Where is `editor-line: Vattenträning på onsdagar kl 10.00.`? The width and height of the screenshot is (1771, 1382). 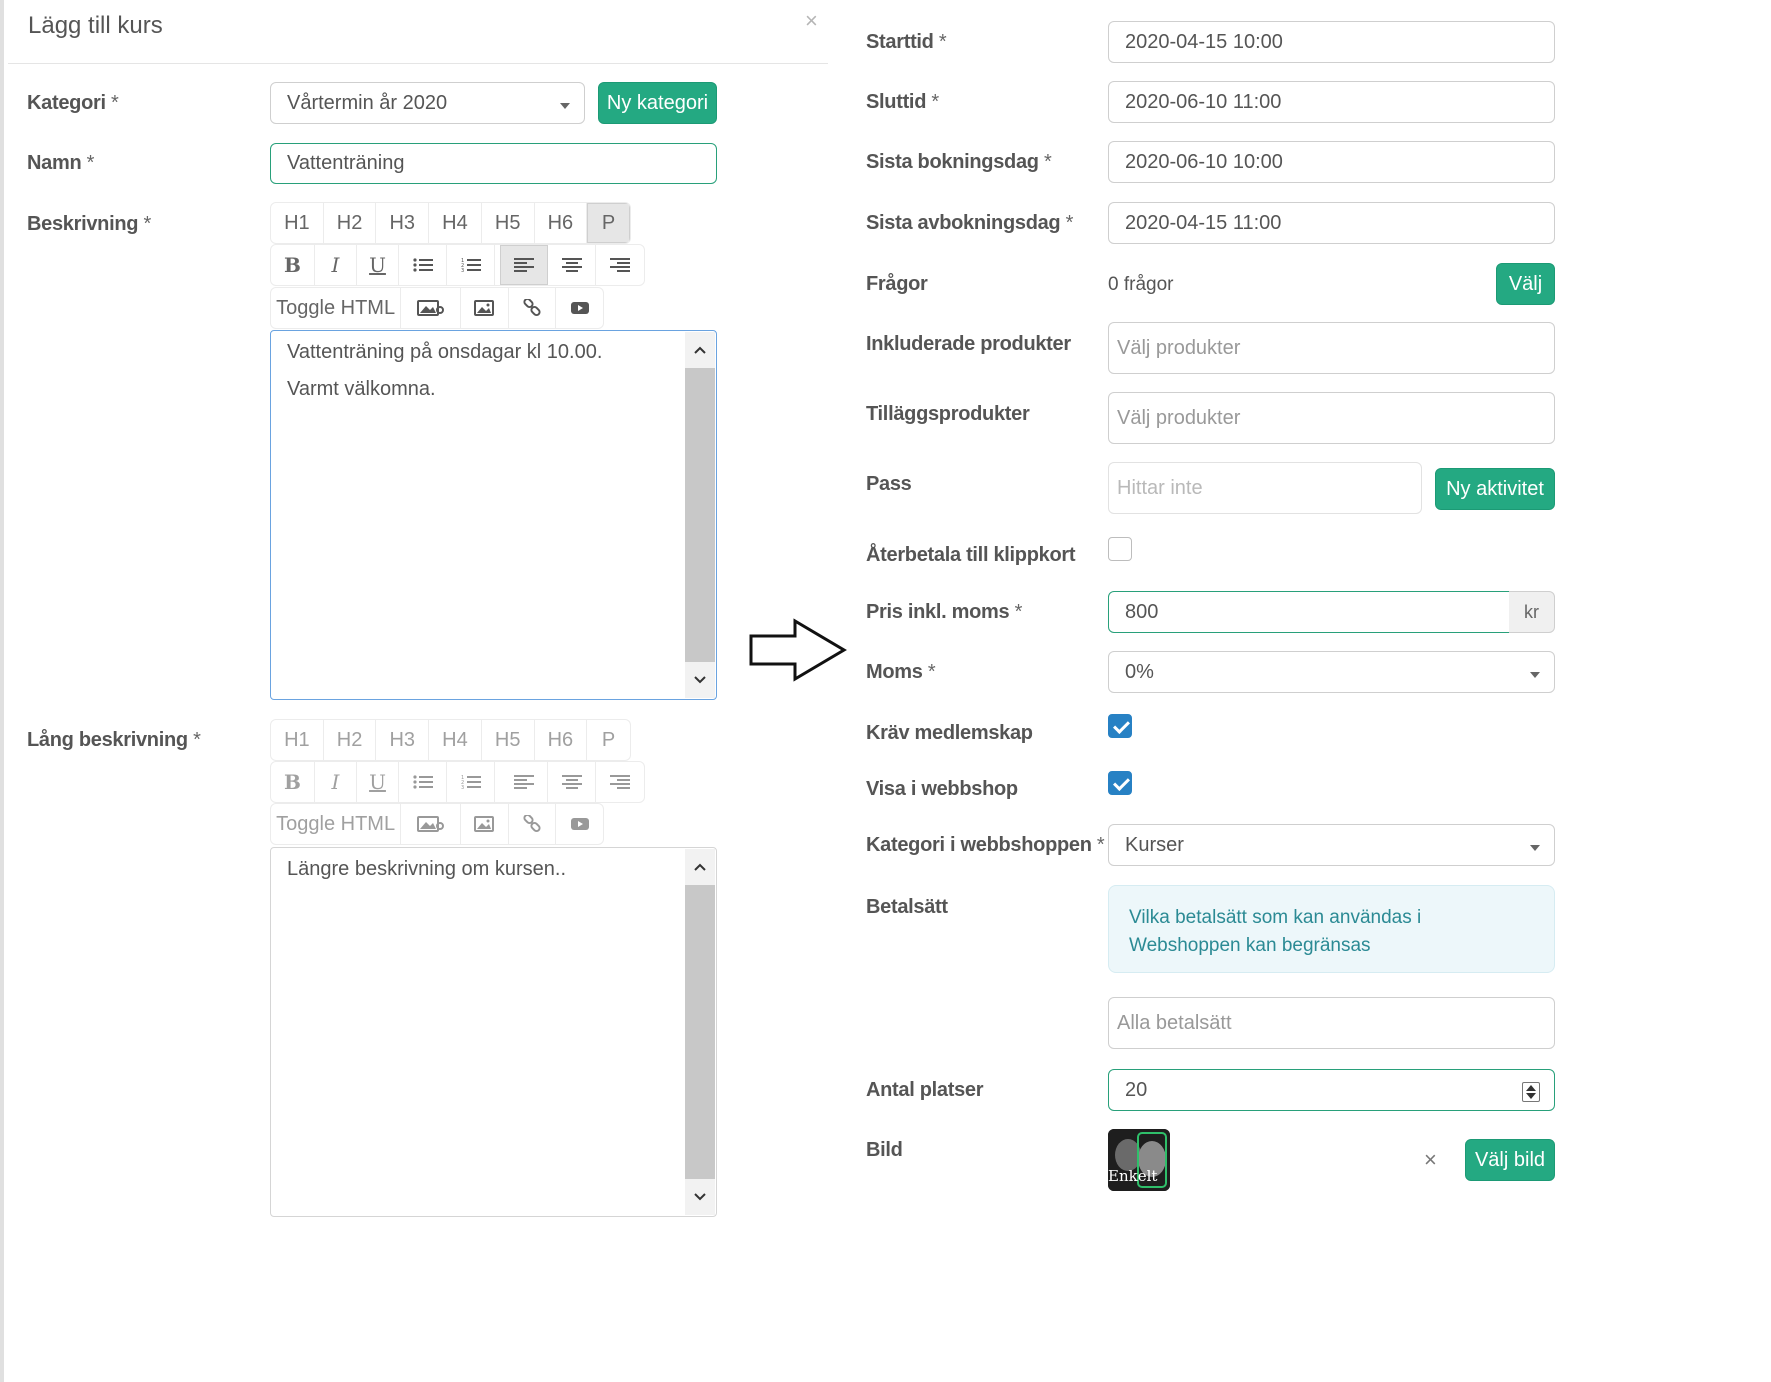
editor-line: Vattenträning på onsdagar kl 10.00. is located at coordinates (445, 352).